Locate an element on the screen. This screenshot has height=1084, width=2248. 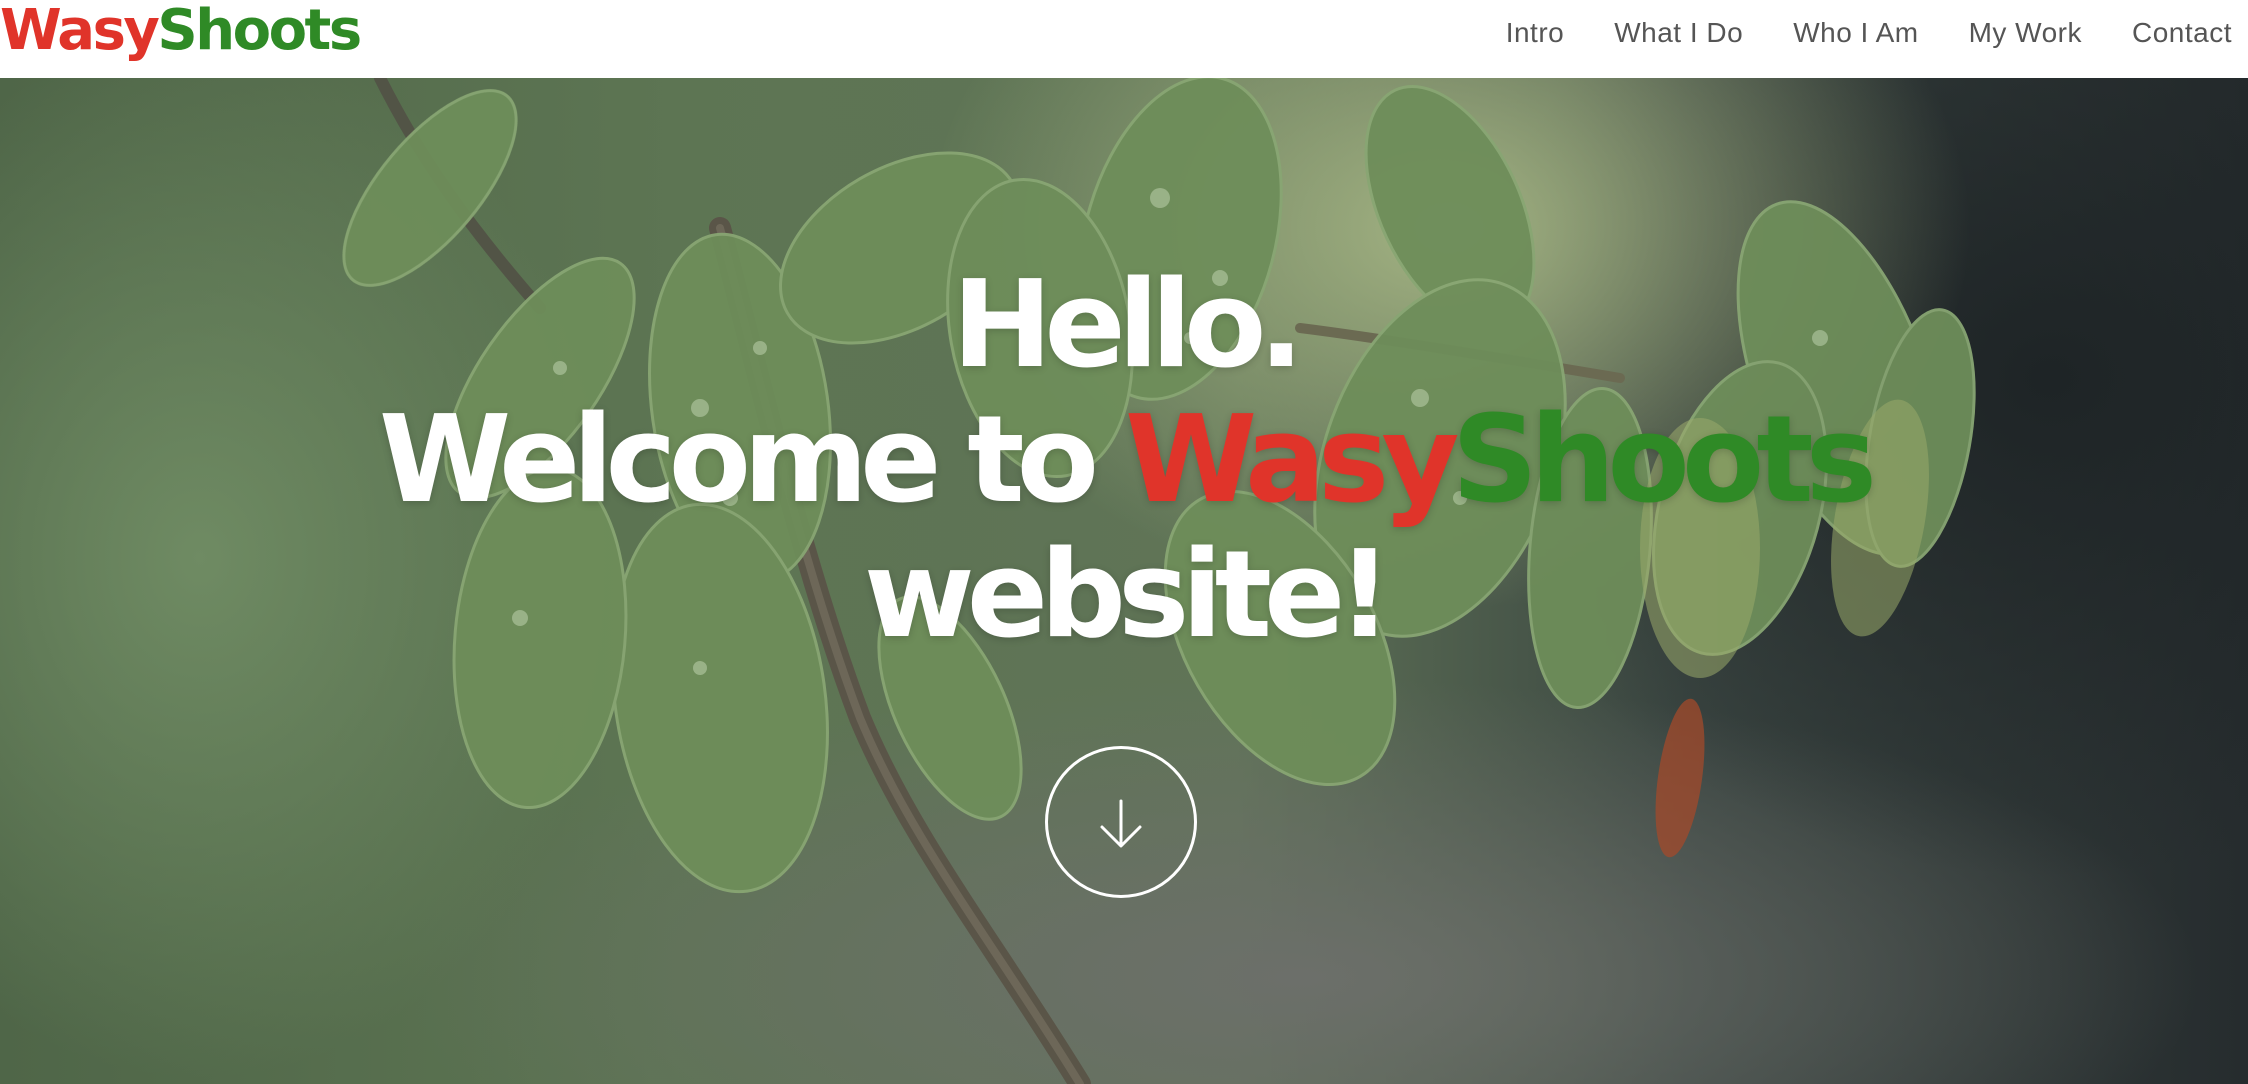
hero-brand-wasy: Wasy is located at coordinates (1292, 460).